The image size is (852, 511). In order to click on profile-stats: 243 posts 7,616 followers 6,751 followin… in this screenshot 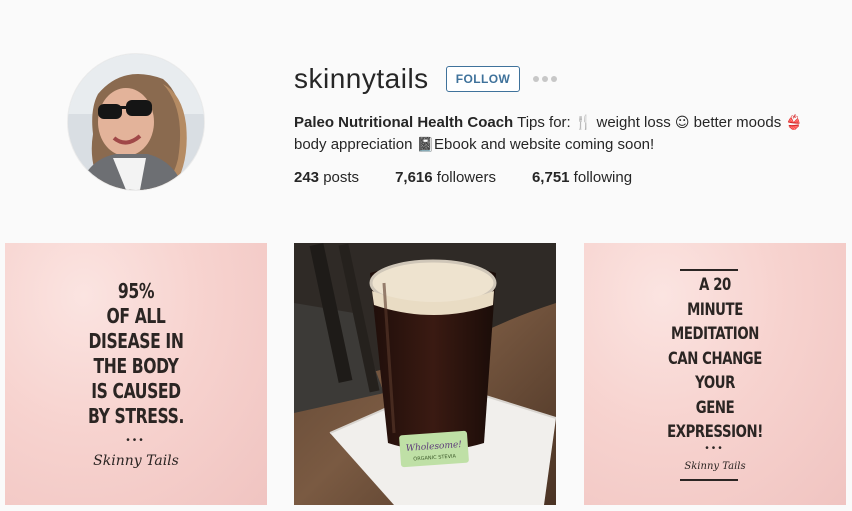, I will do `click(481, 178)`.